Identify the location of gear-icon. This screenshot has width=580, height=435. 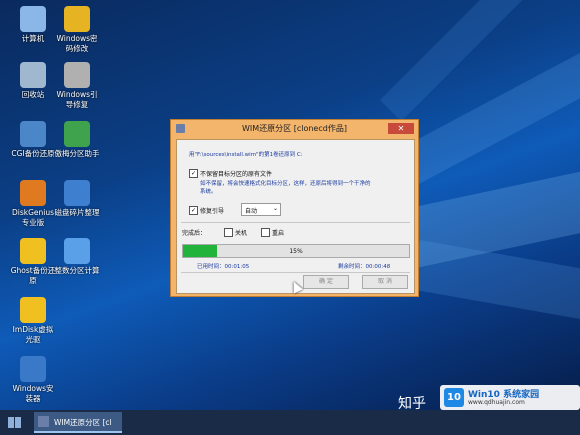
(77, 75).